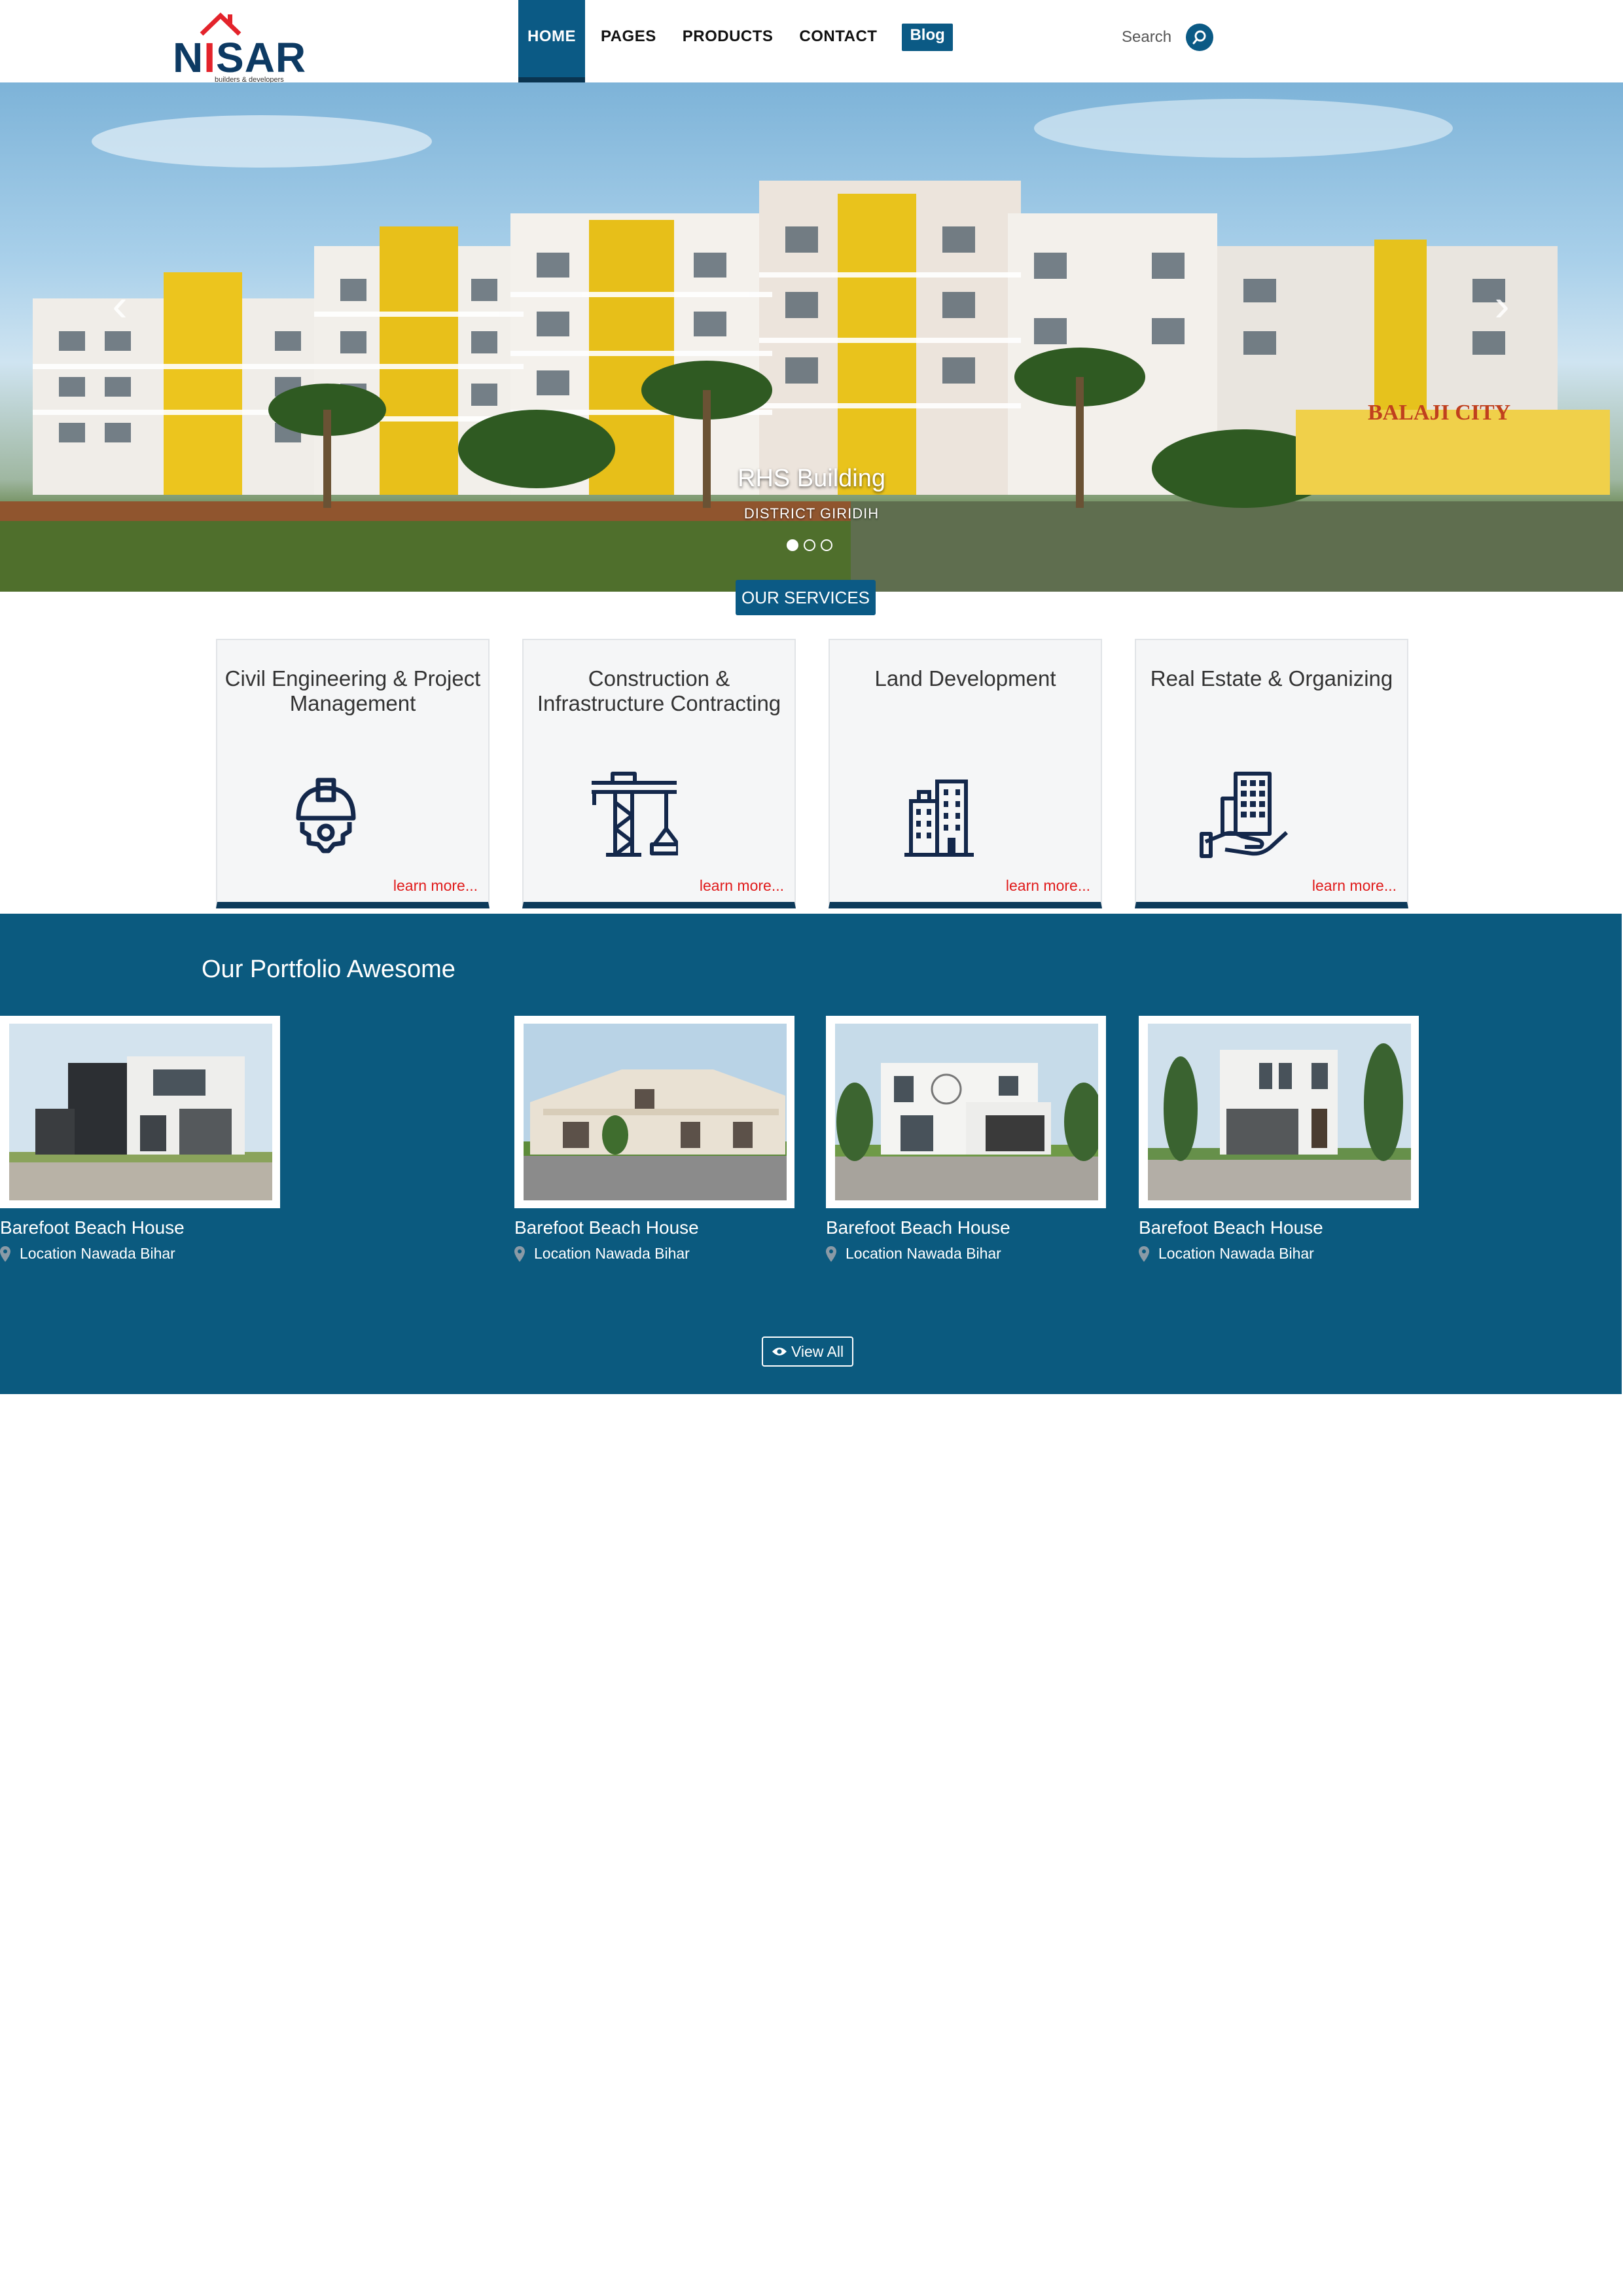  I want to click on crane-icon, so click(635, 814).